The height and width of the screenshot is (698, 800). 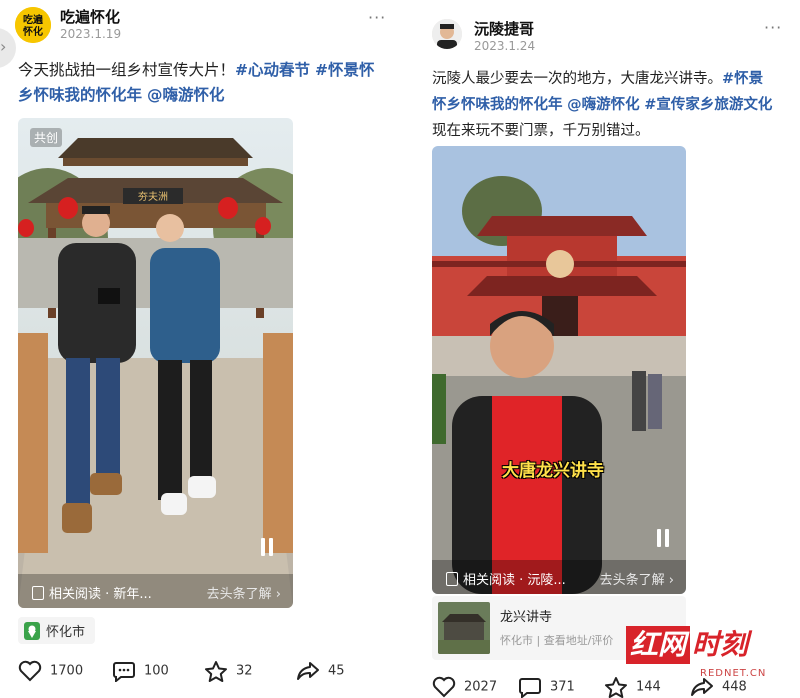 I want to click on favorite-button: 32, so click(x=228, y=671).